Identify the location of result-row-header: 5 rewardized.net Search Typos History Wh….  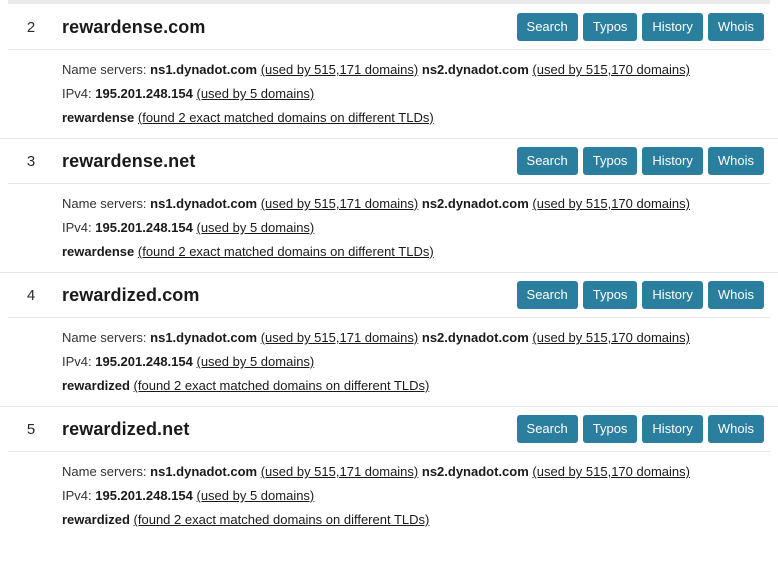
(389, 429).